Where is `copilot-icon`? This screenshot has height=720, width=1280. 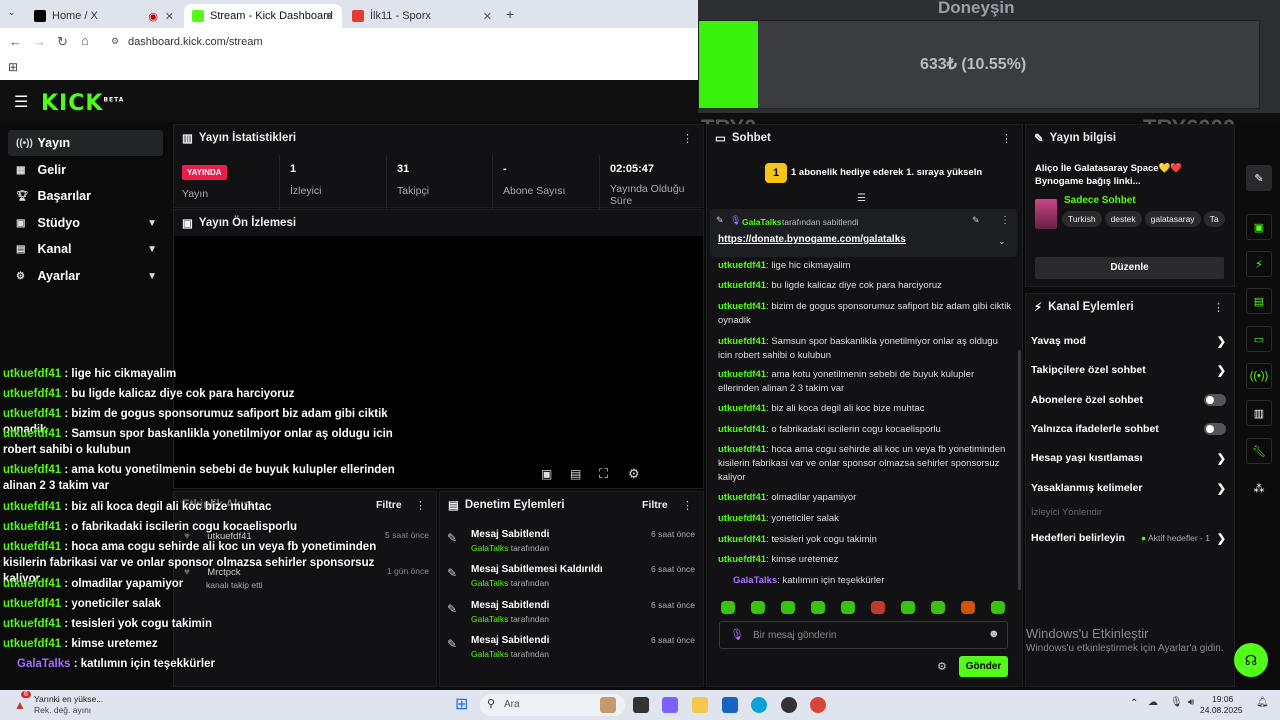
copilot-icon is located at coordinates (670, 705).